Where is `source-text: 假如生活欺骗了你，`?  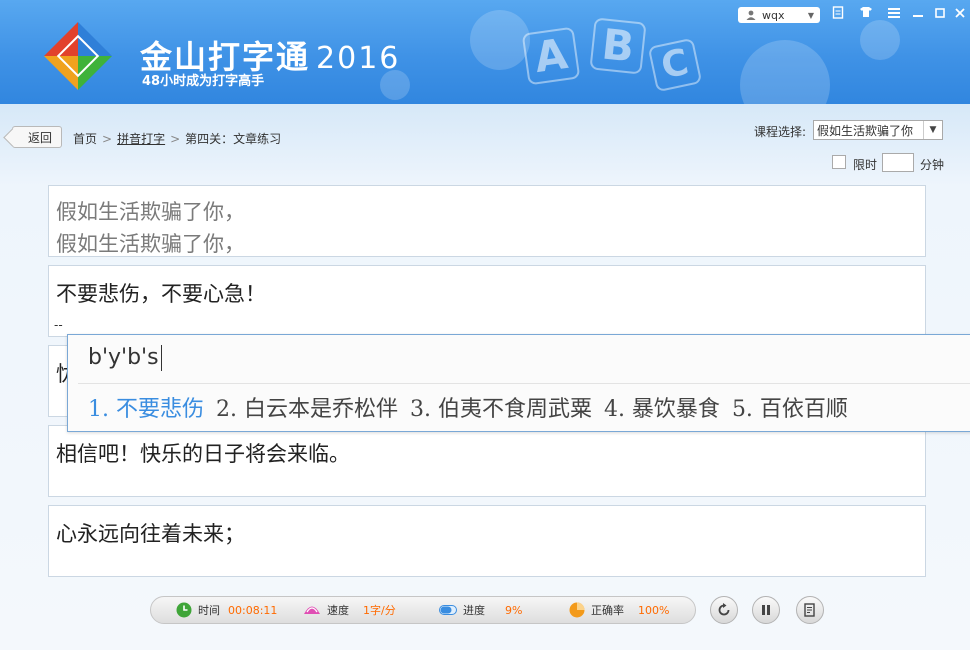 source-text: 假如生活欺骗了你， is located at coordinates (150, 212).